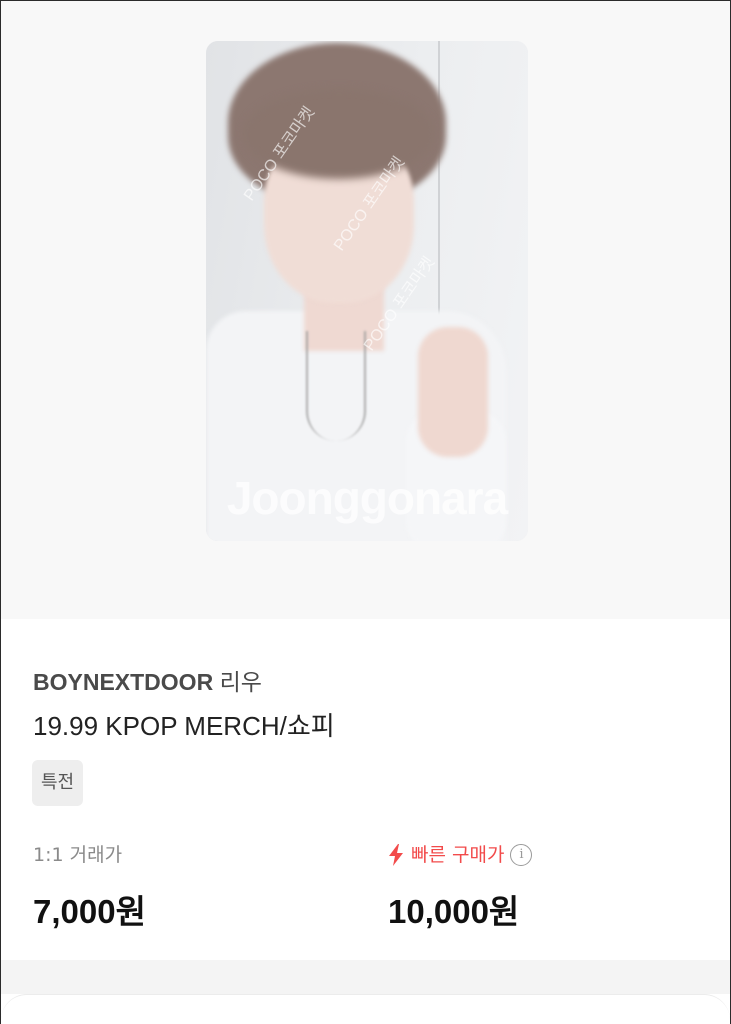 Image resolution: width=731 pixels, height=1024 pixels. I want to click on fast-purchase-value: 10,000원, so click(454, 911).